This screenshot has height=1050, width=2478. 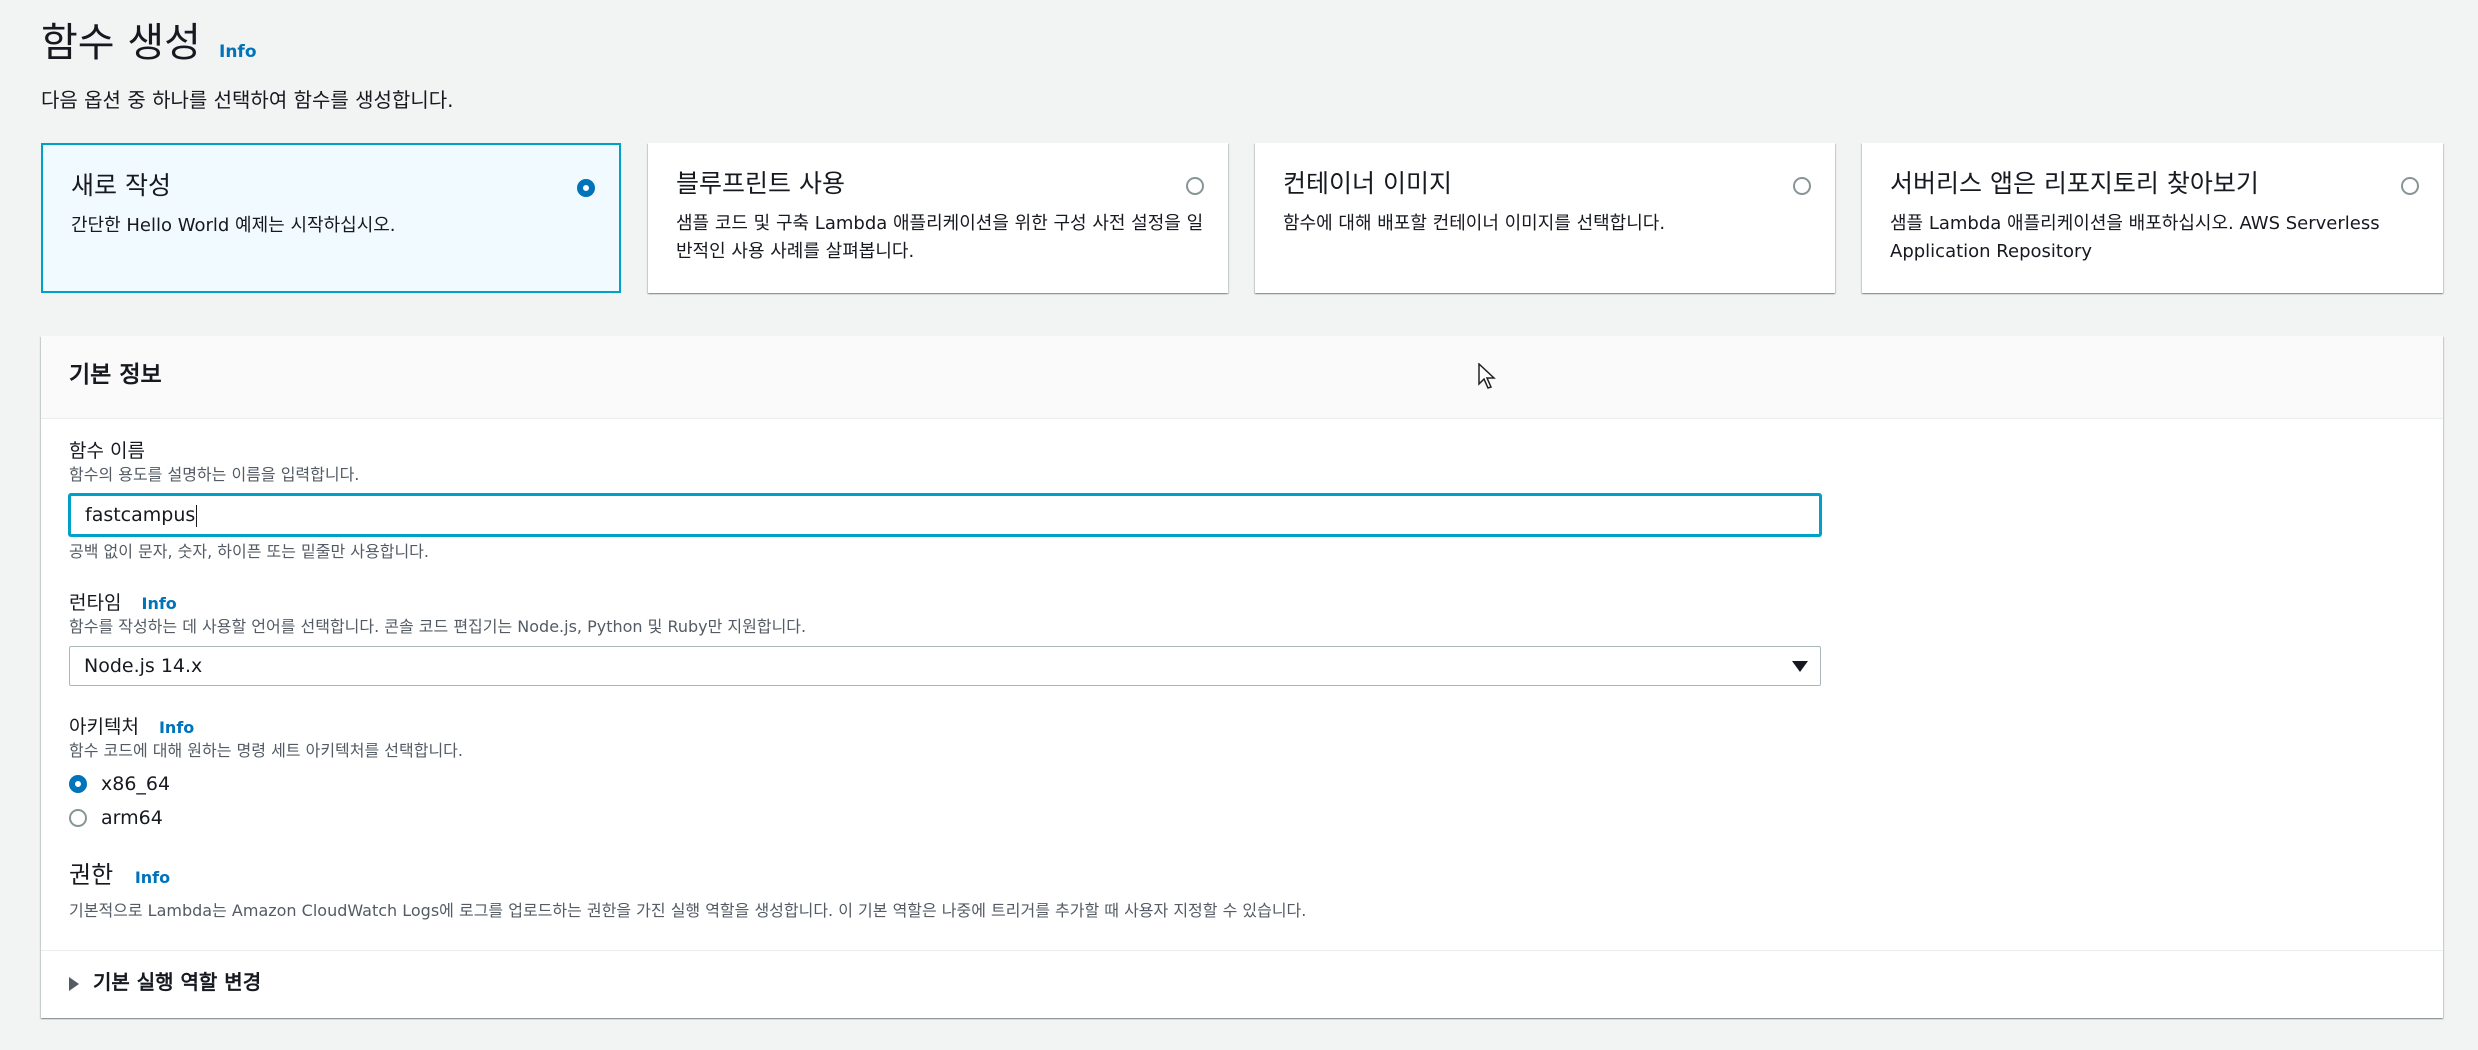 I want to click on change-execution-role-expander: 기본 실행 역할 변경, so click(x=165, y=982).